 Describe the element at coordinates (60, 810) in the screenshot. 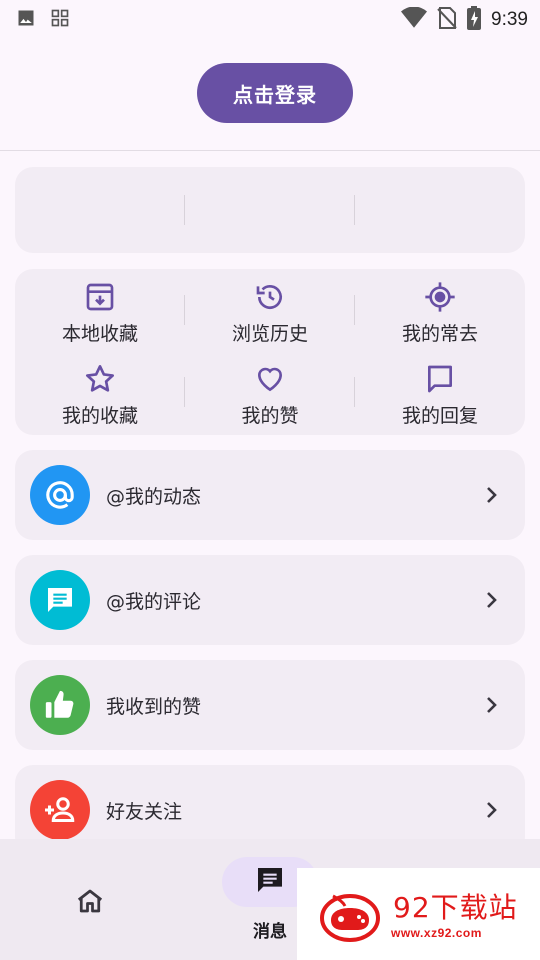

I see `person-add-icon` at that location.